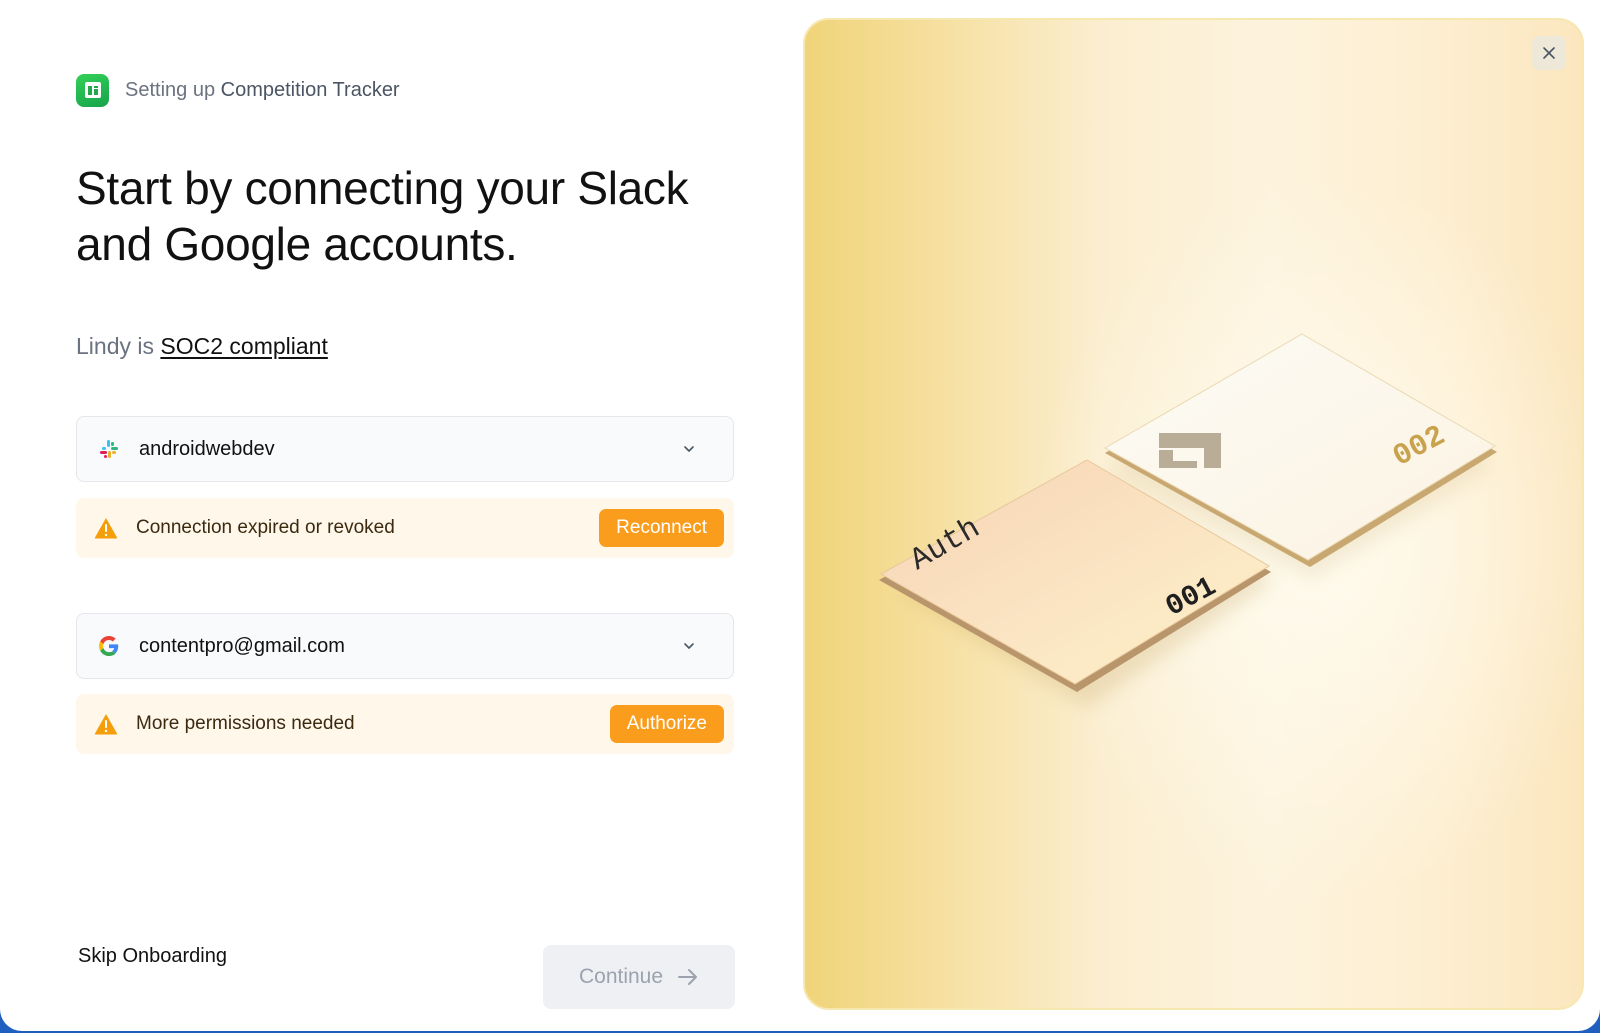  Describe the element at coordinates (666, 724) in the screenshot. I see `authorize-button: Authorize` at that location.